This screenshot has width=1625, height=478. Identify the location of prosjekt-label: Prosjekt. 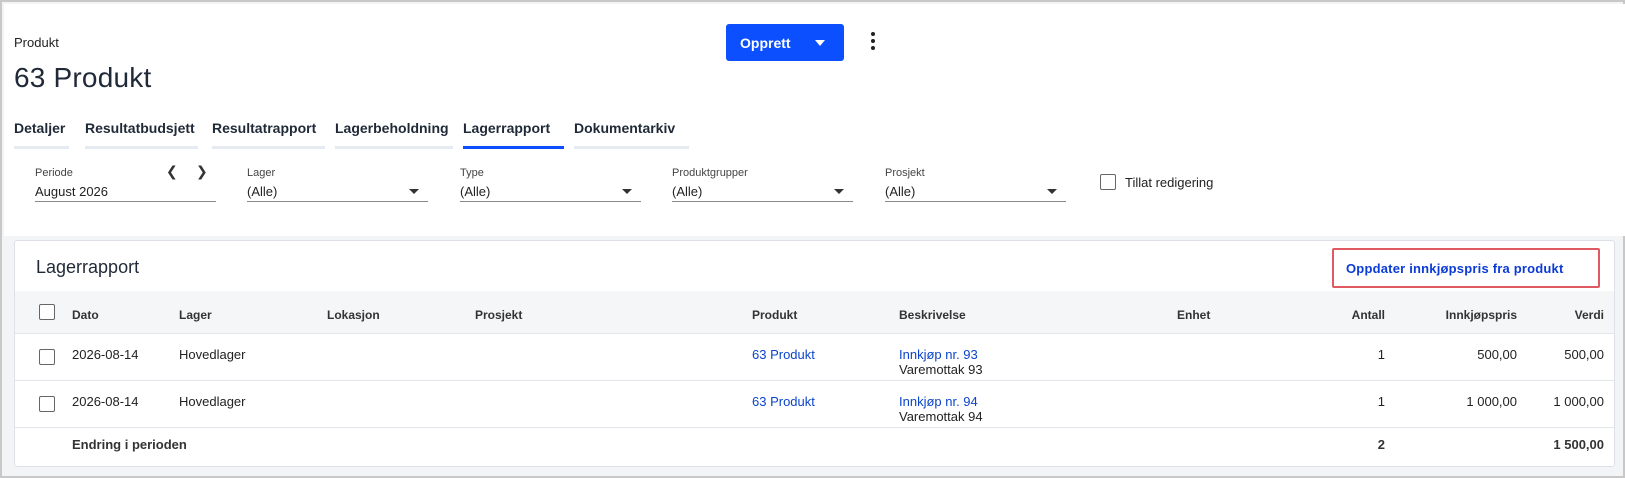
(905, 173).